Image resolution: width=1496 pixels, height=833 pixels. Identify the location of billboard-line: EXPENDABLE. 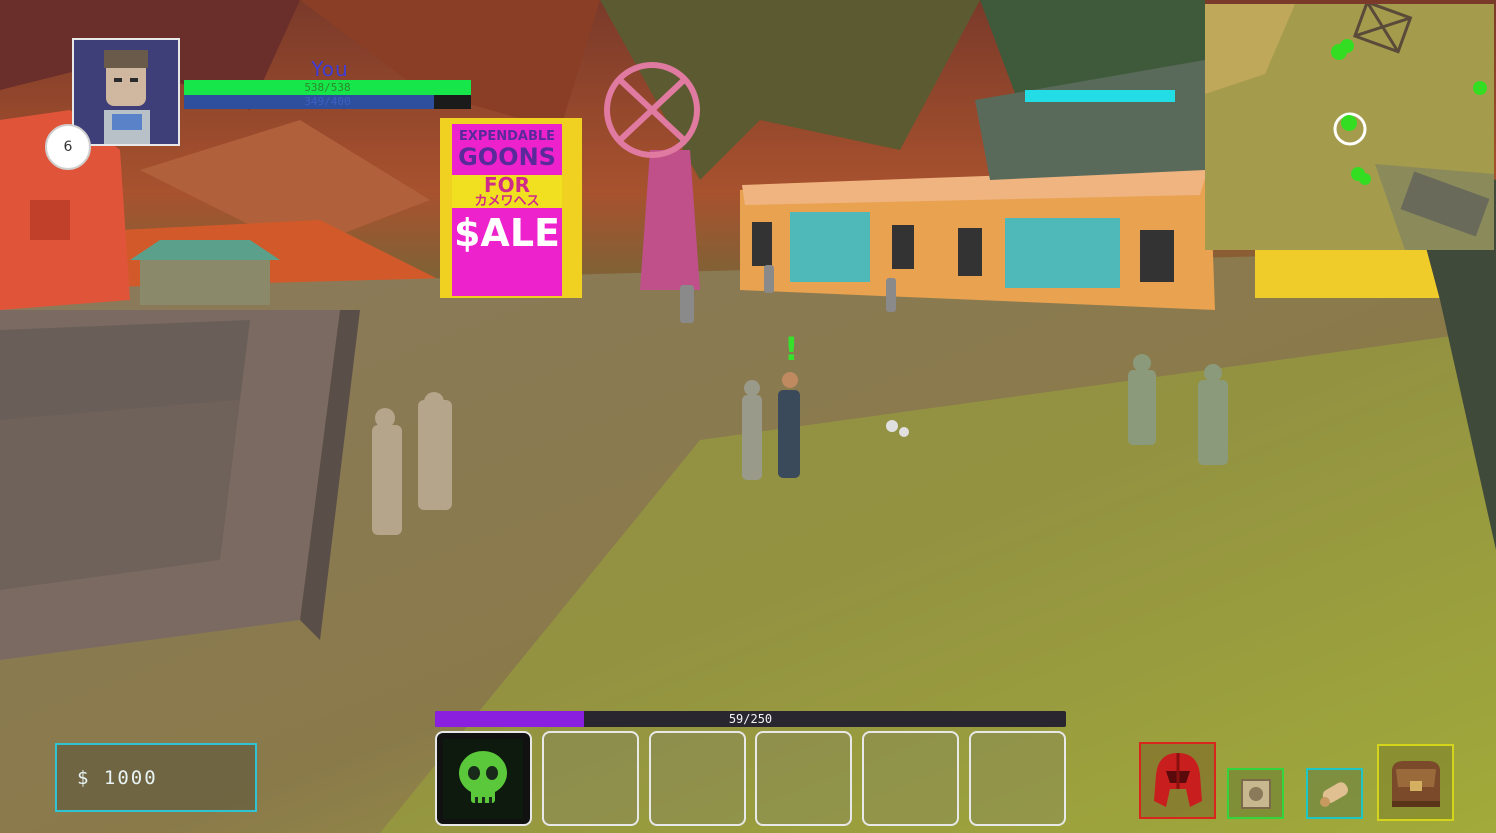
(507, 136).